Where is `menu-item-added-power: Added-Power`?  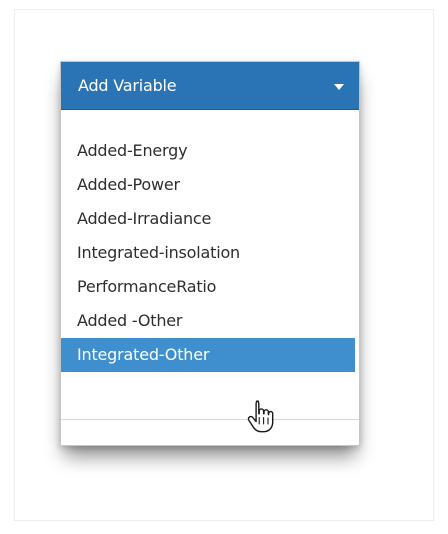 menu-item-added-power: Added-Power is located at coordinates (210, 185).